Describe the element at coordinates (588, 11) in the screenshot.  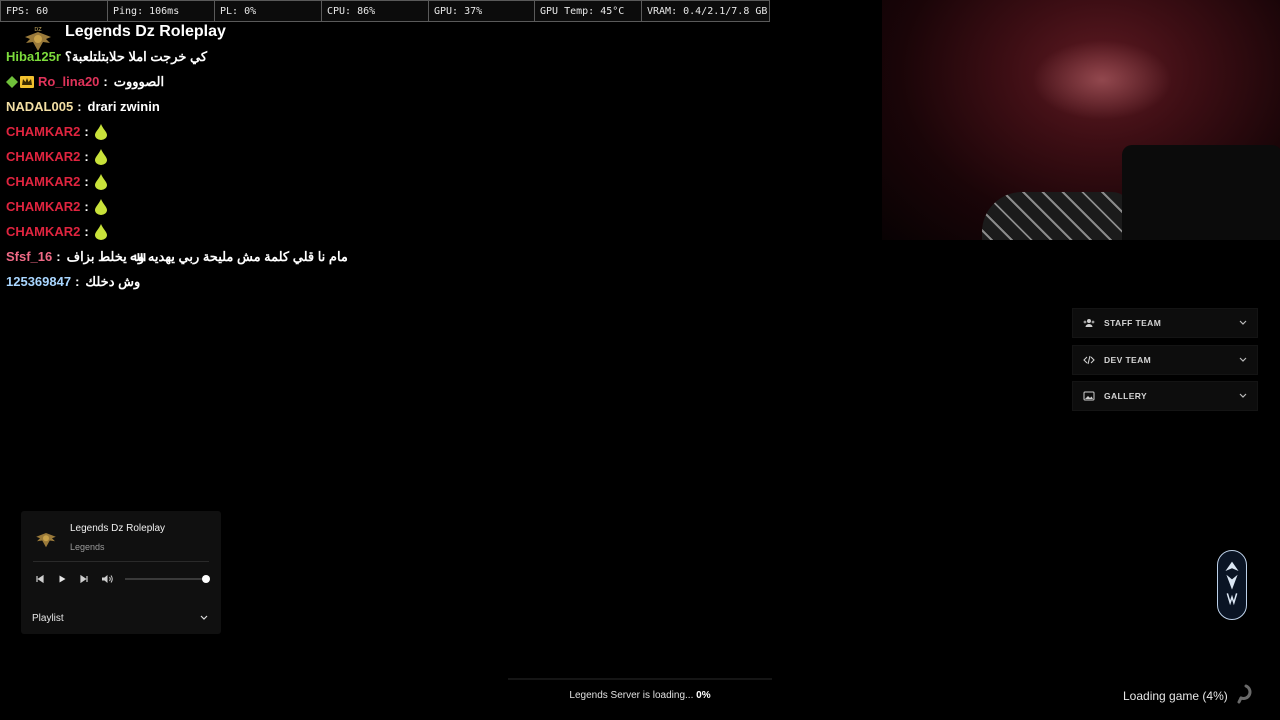
I see `gpu-temp-readout: GPU Temp: 45°C` at that location.